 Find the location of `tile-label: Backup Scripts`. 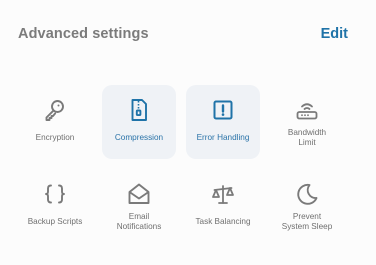

tile-label: Backup Scripts is located at coordinates (55, 221).